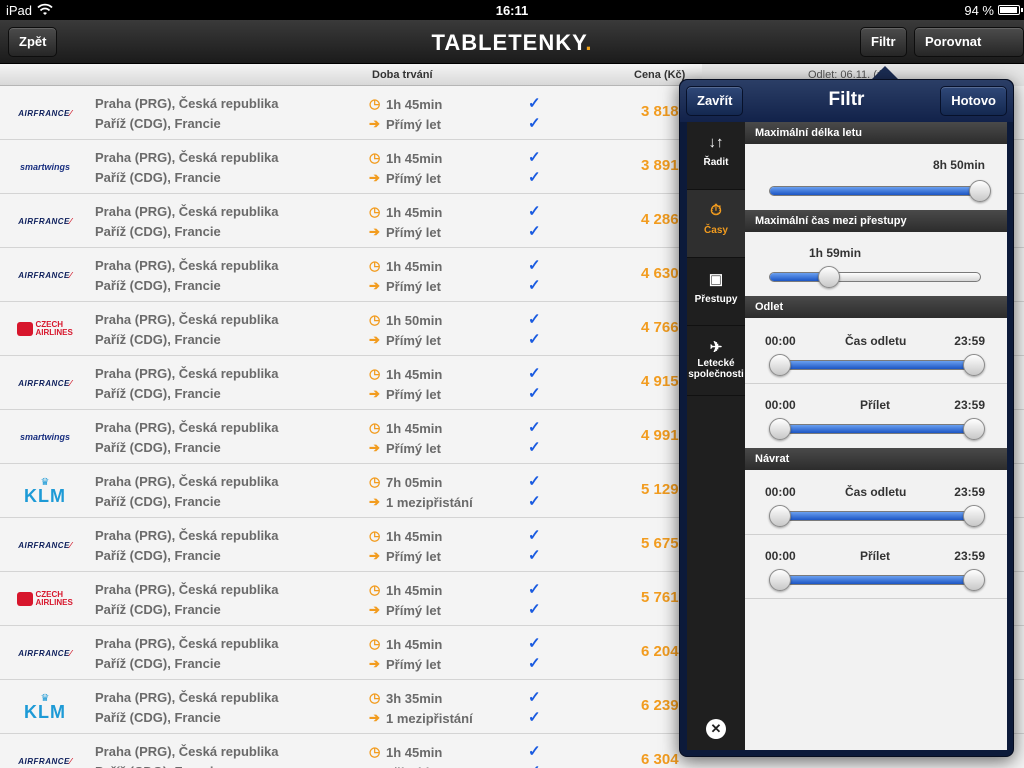 The height and width of the screenshot is (768, 1024). Describe the element at coordinates (875, 277) in the screenshot. I see `max-transfer-slider` at that location.